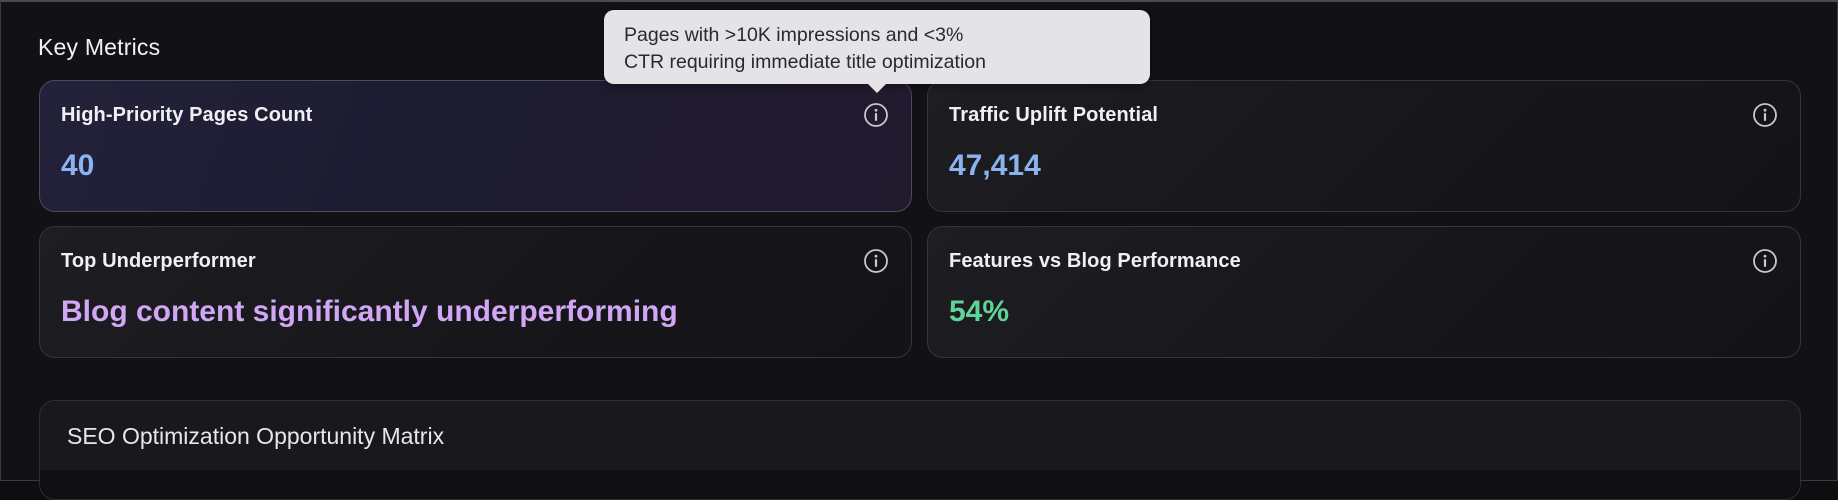  I want to click on section-title: Key Metrics, so click(99, 47).